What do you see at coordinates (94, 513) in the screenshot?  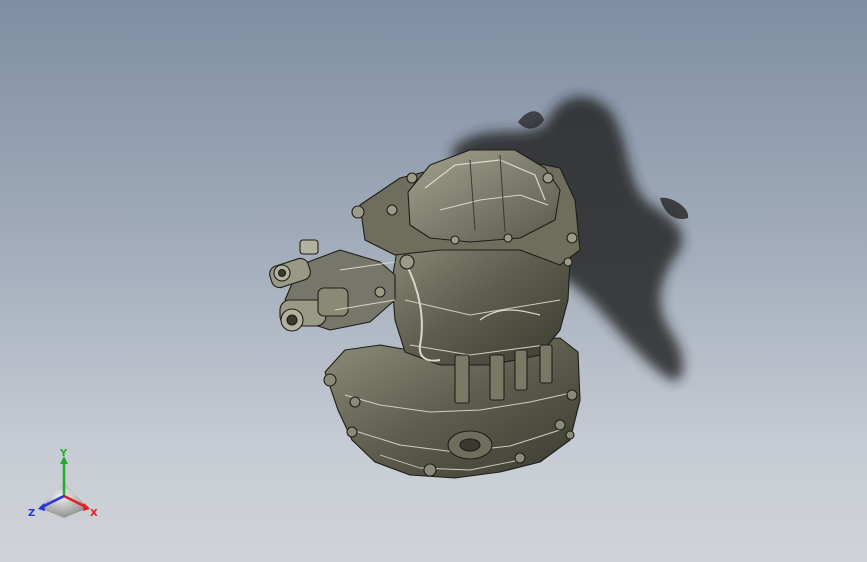 I see `triad-x-label: X` at bounding box center [94, 513].